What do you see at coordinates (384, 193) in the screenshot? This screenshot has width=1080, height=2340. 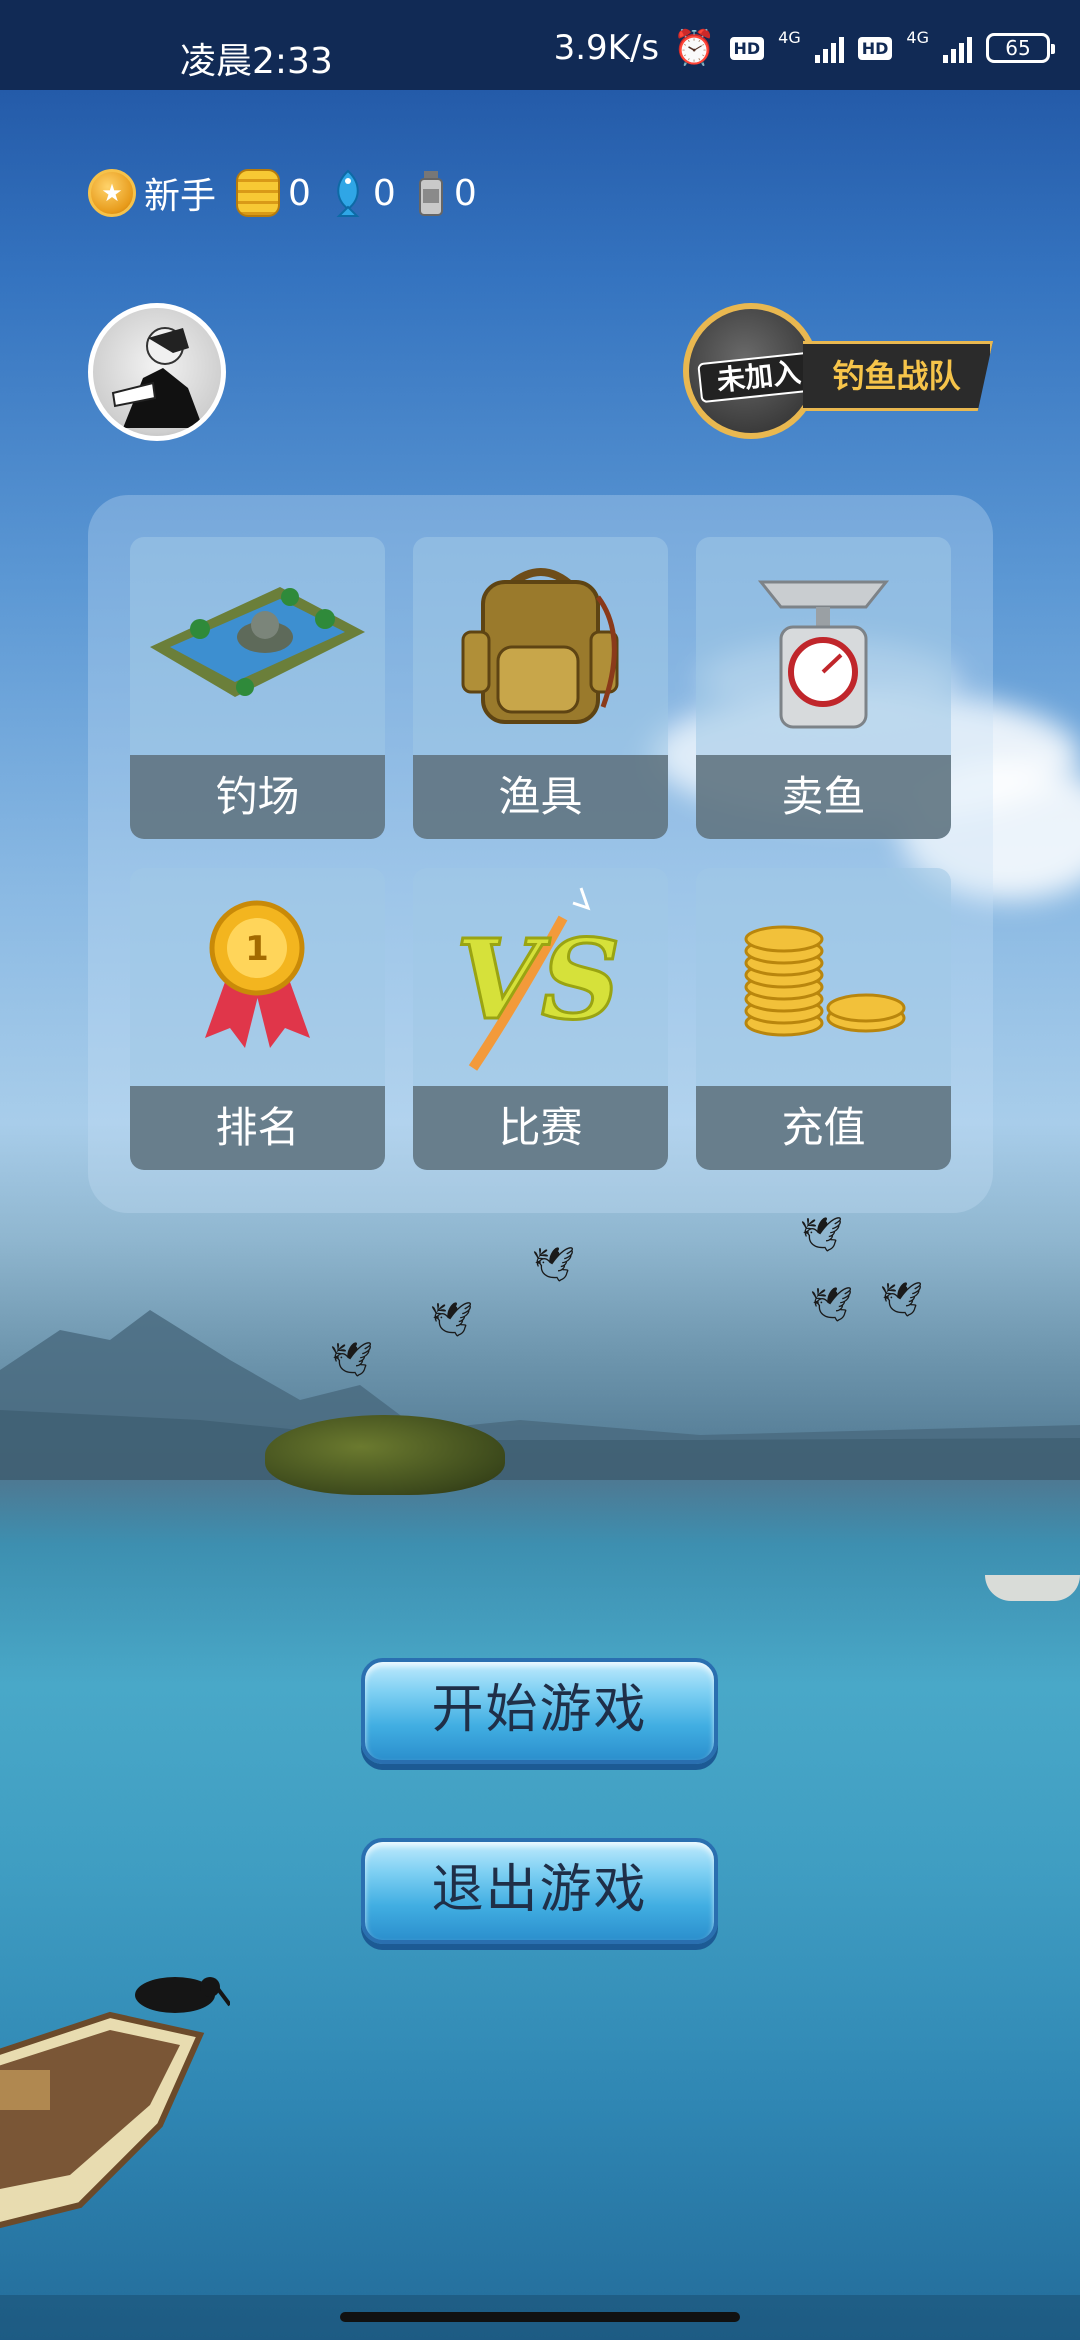 I see `fish-count: 0` at bounding box center [384, 193].